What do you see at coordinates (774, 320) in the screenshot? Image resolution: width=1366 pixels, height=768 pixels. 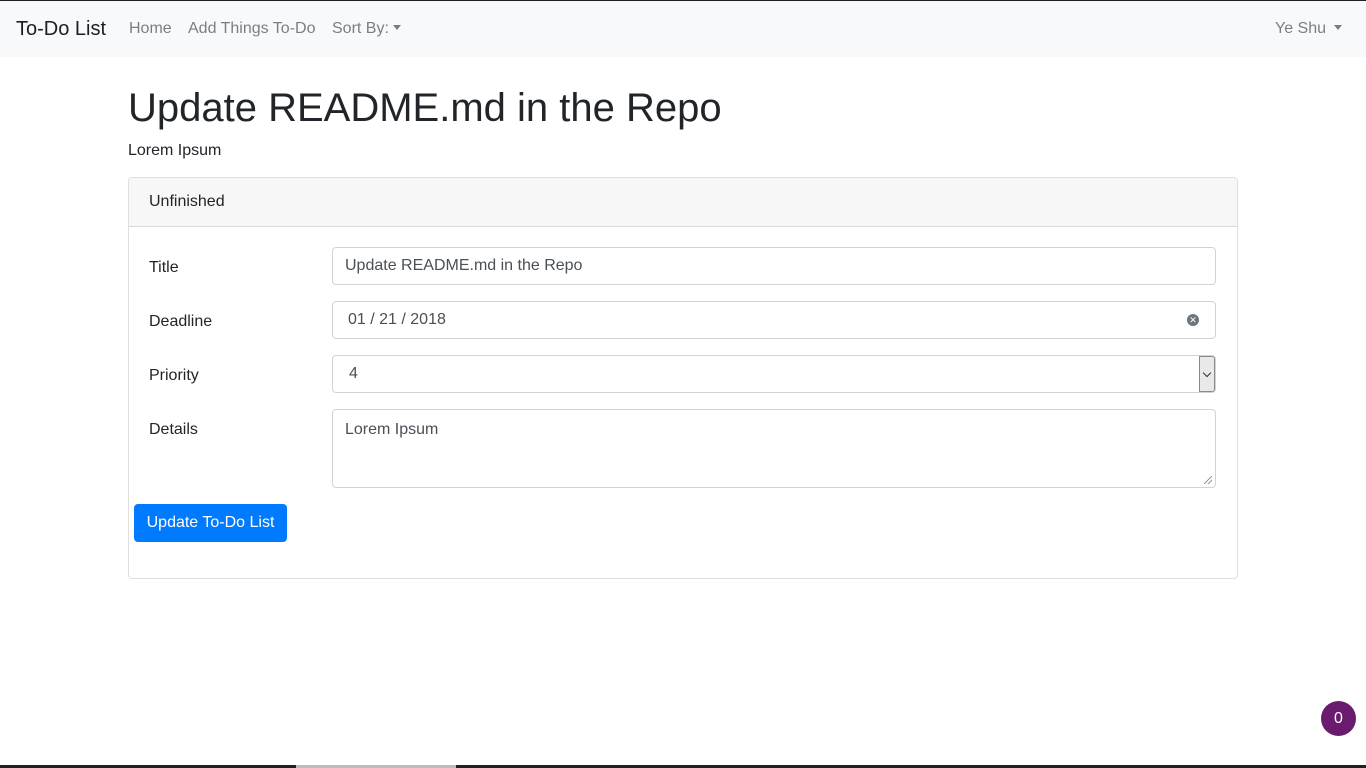 I see `deadline-date-input: 01 / 21 / 2018 ✕` at bounding box center [774, 320].